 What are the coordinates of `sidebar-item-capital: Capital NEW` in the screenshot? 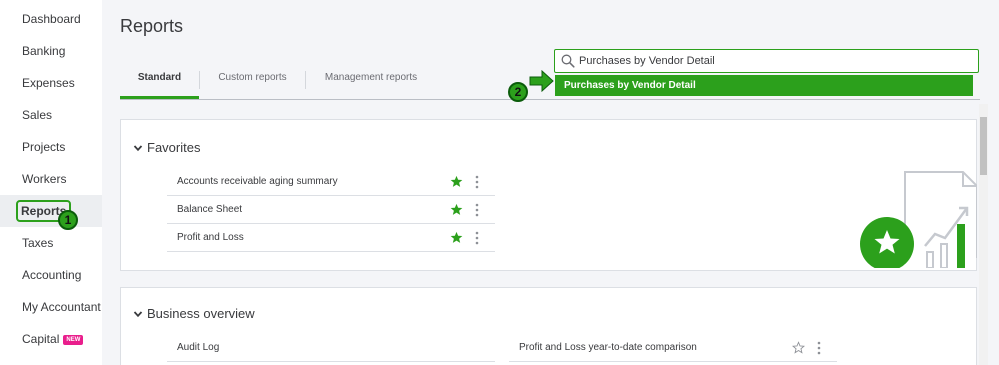 It's located at (51, 339).